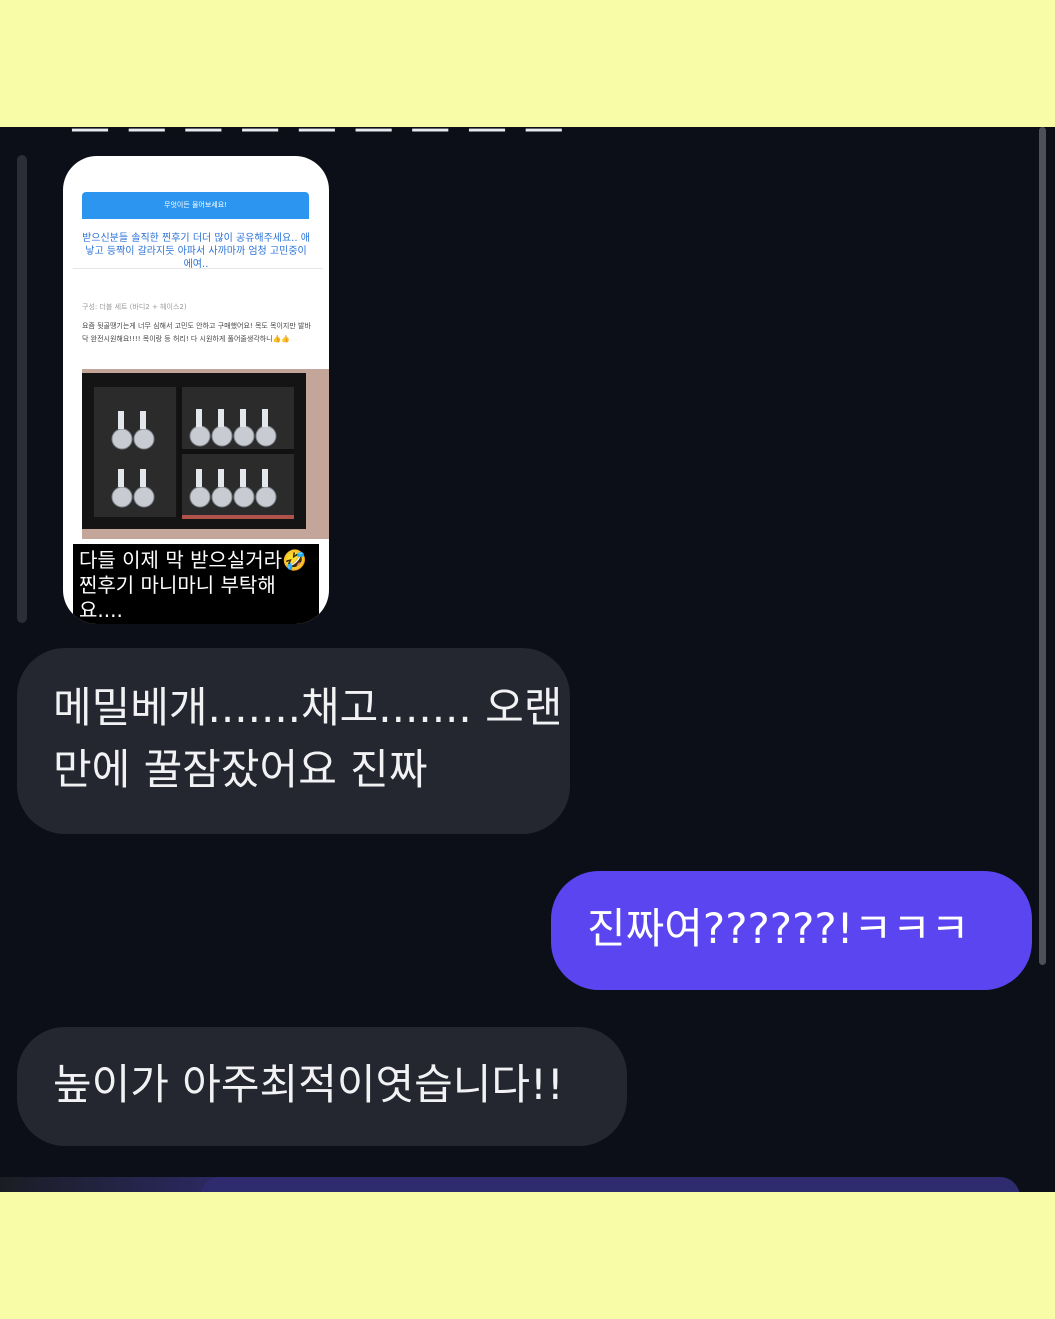  What do you see at coordinates (778, 928) in the screenshot?
I see `message-text: 진짜여??????!ㅋㅋㅋ` at bounding box center [778, 928].